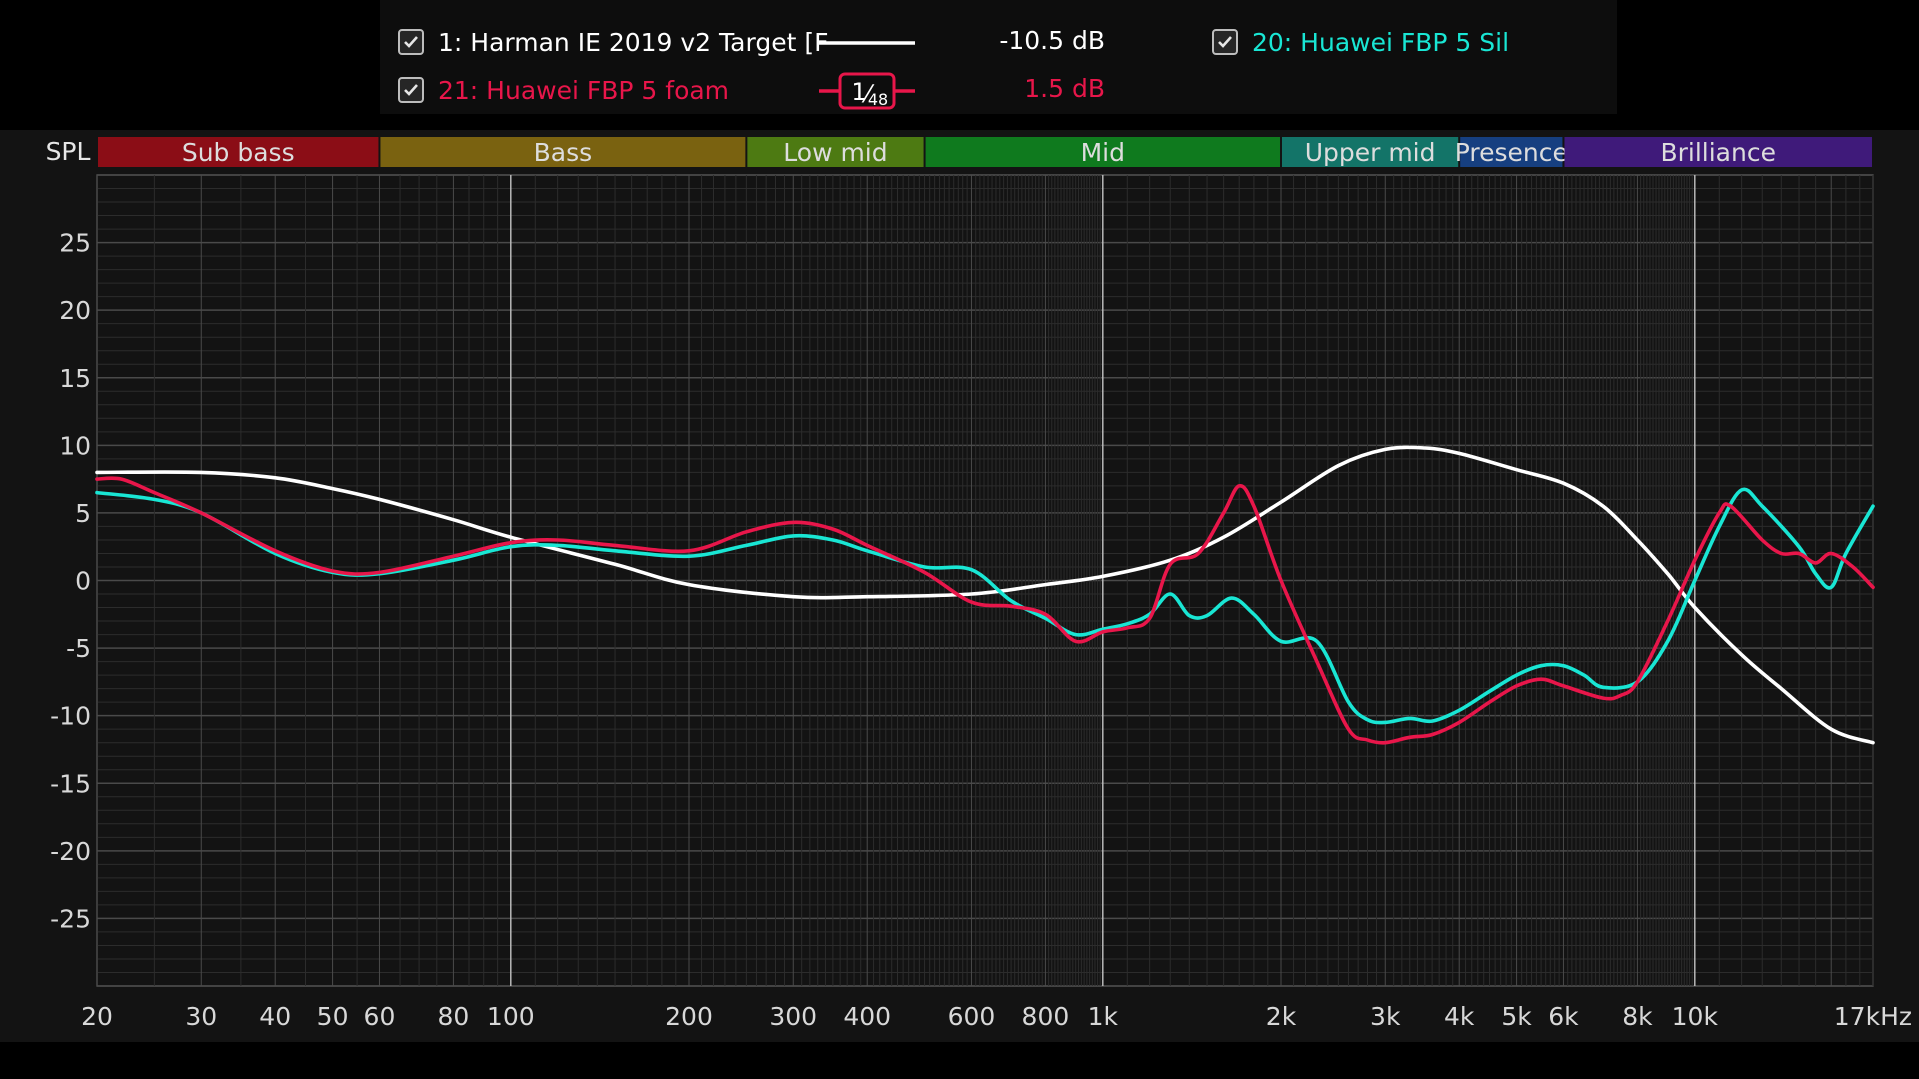 The width and height of the screenshot is (1919, 1079). What do you see at coordinates (70, 716) in the screenshot?
I see `y-tick-label: -10` at bounding box center [70, 716].